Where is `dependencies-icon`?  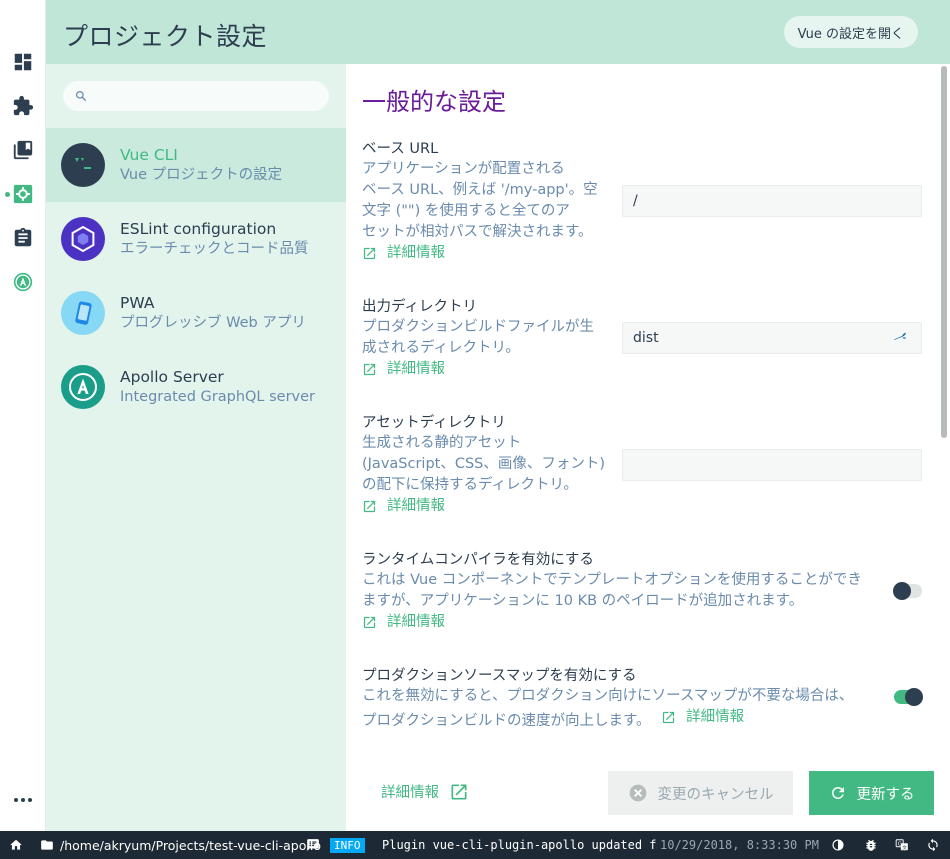
dependencies-icon is located at coordinates (23, 150).